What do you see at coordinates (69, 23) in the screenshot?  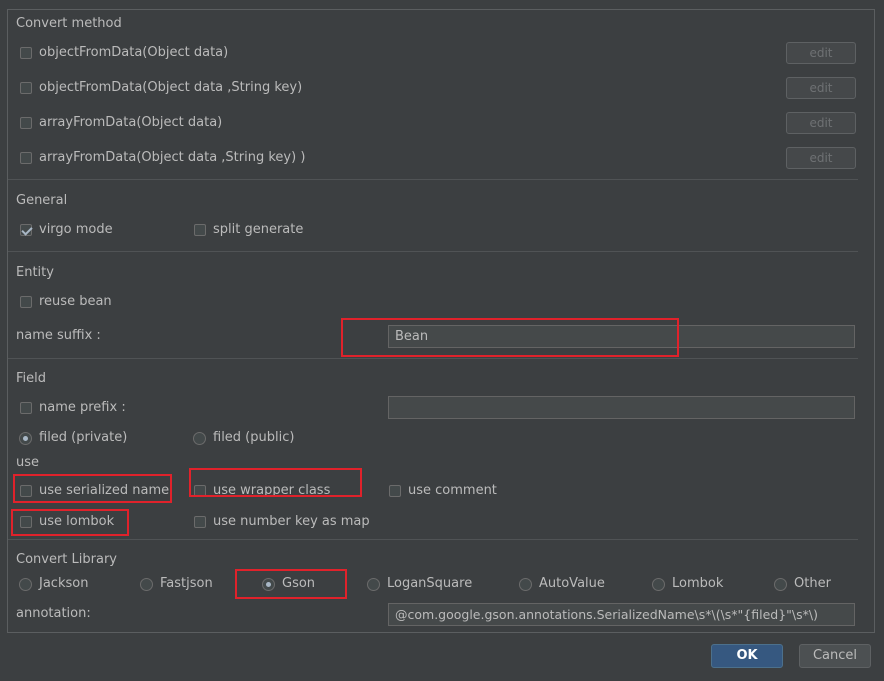 I see `convert-method-title: Convert method` at bounding box center [69, 23].